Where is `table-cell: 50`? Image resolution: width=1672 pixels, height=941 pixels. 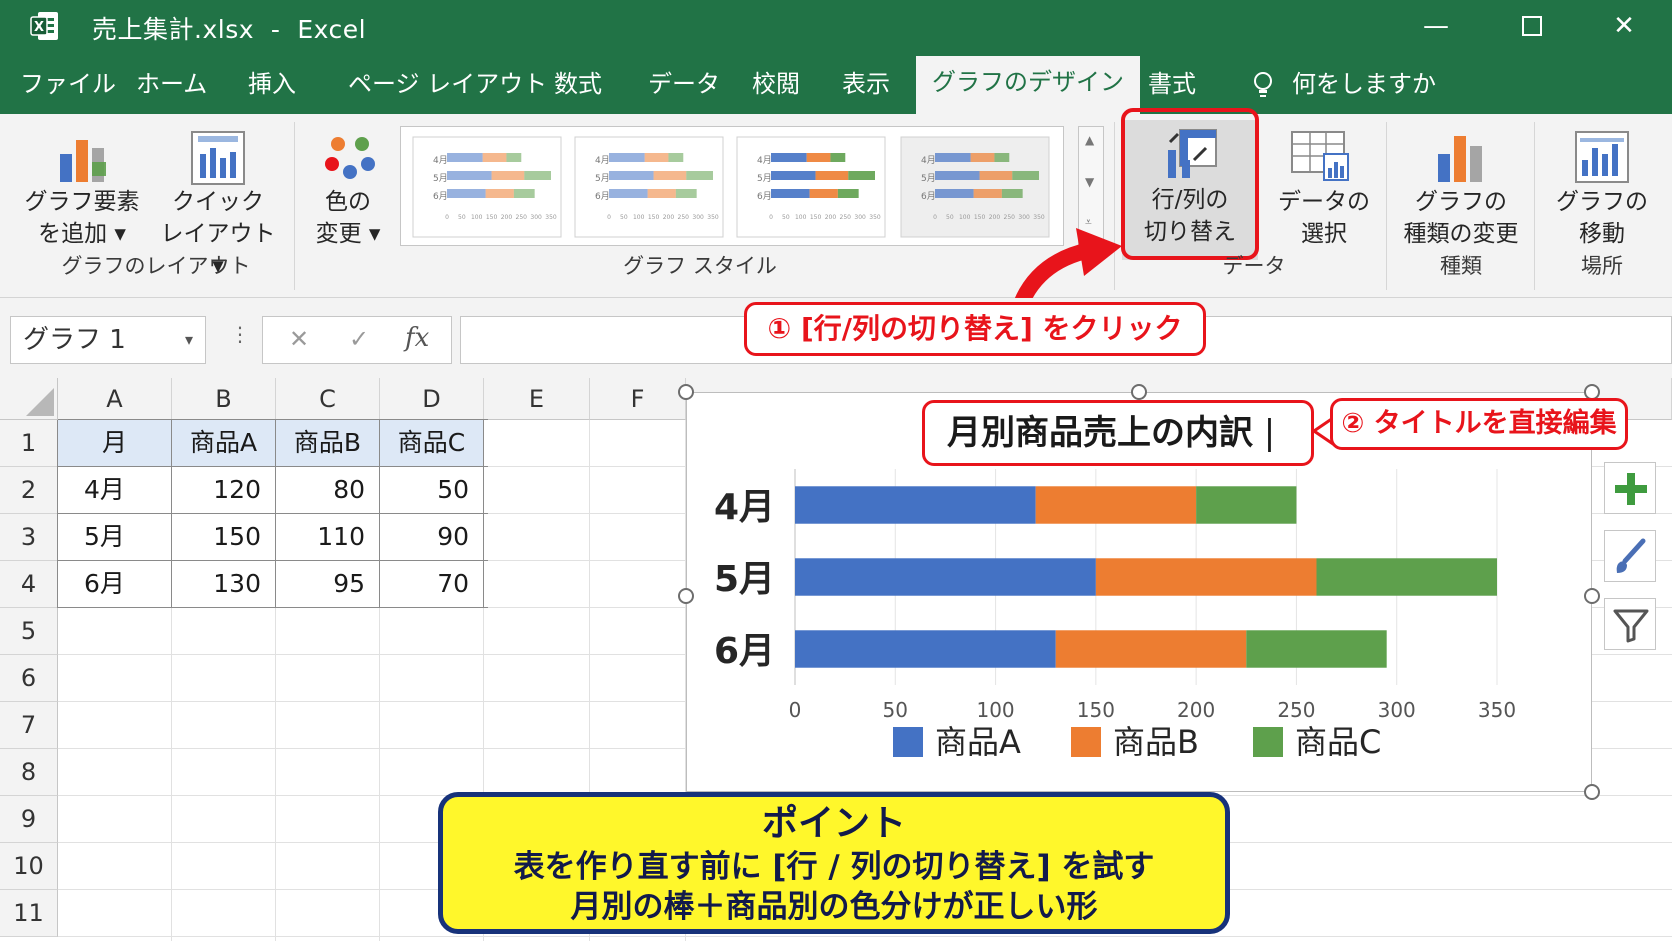 table-cell: 50 is located at coordinates (431, 490).